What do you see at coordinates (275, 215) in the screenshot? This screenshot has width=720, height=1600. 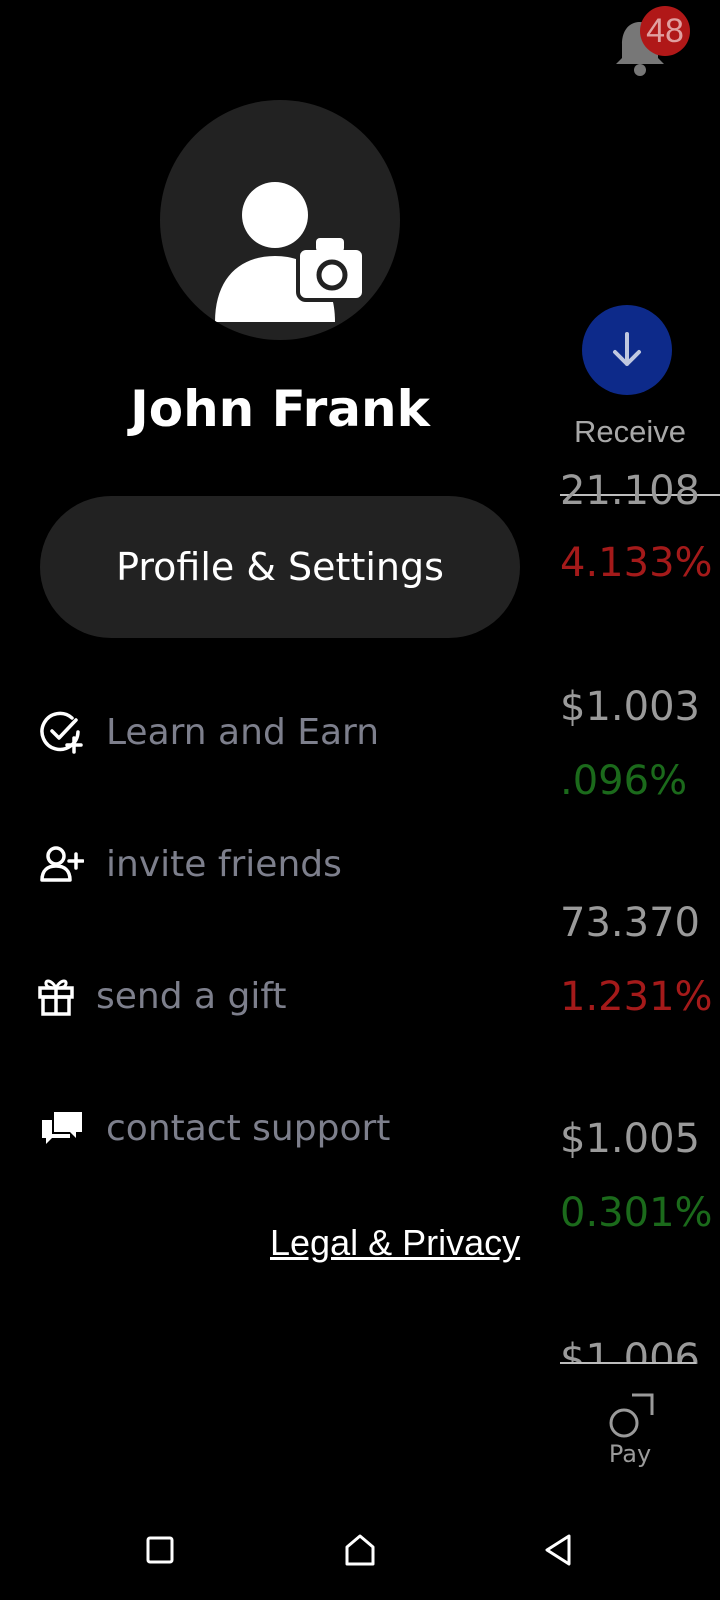 I see `user-head` at bounding box center [275, 215].